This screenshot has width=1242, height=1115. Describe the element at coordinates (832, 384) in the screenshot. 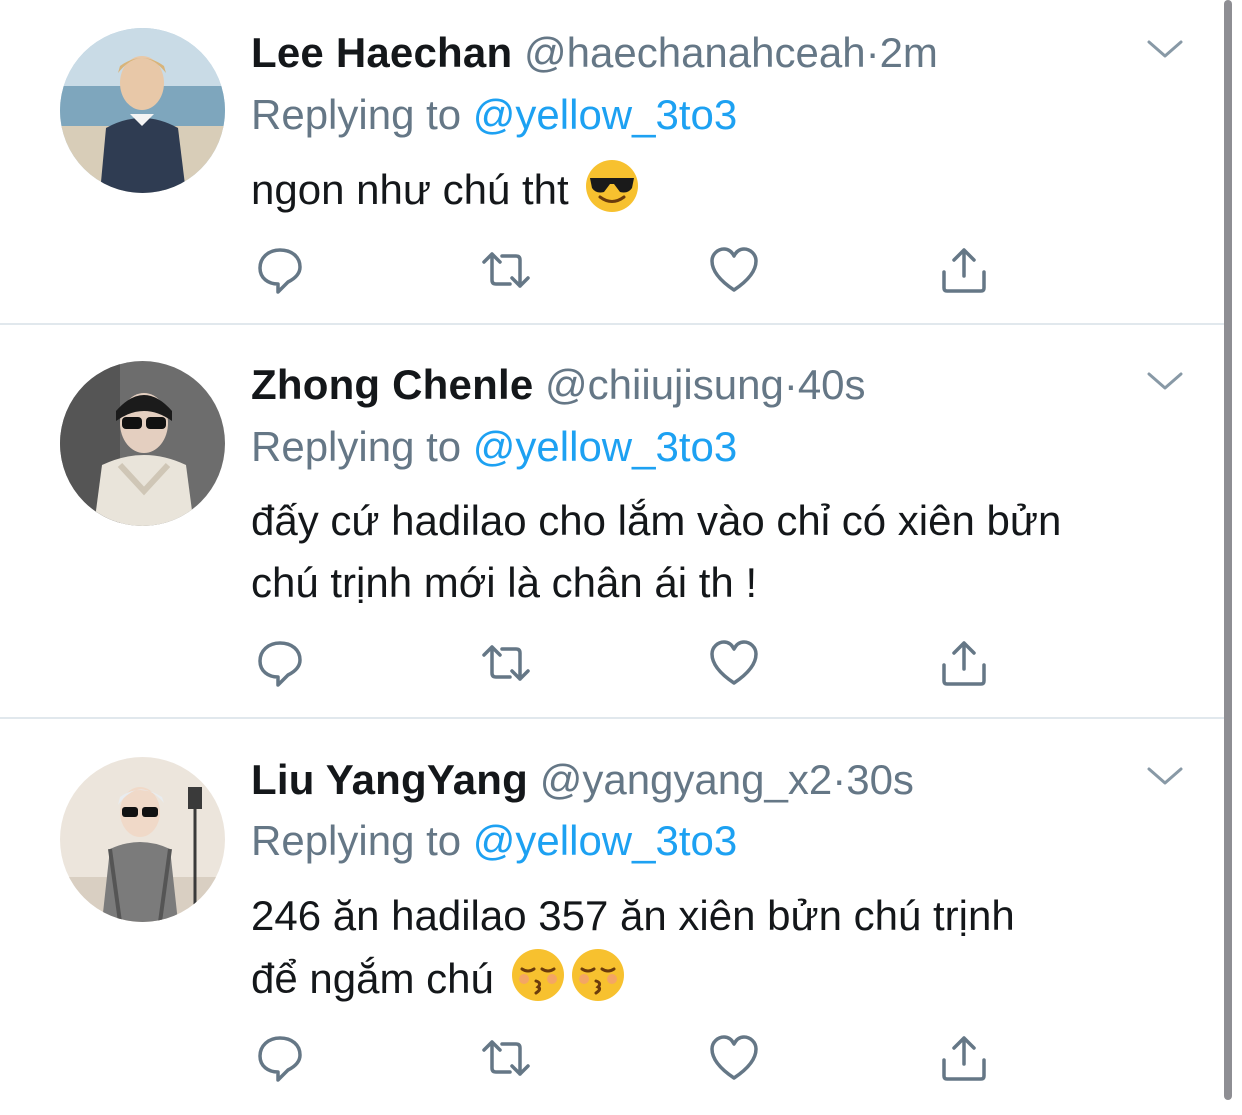

I see `timestamp: 40s` at that location.